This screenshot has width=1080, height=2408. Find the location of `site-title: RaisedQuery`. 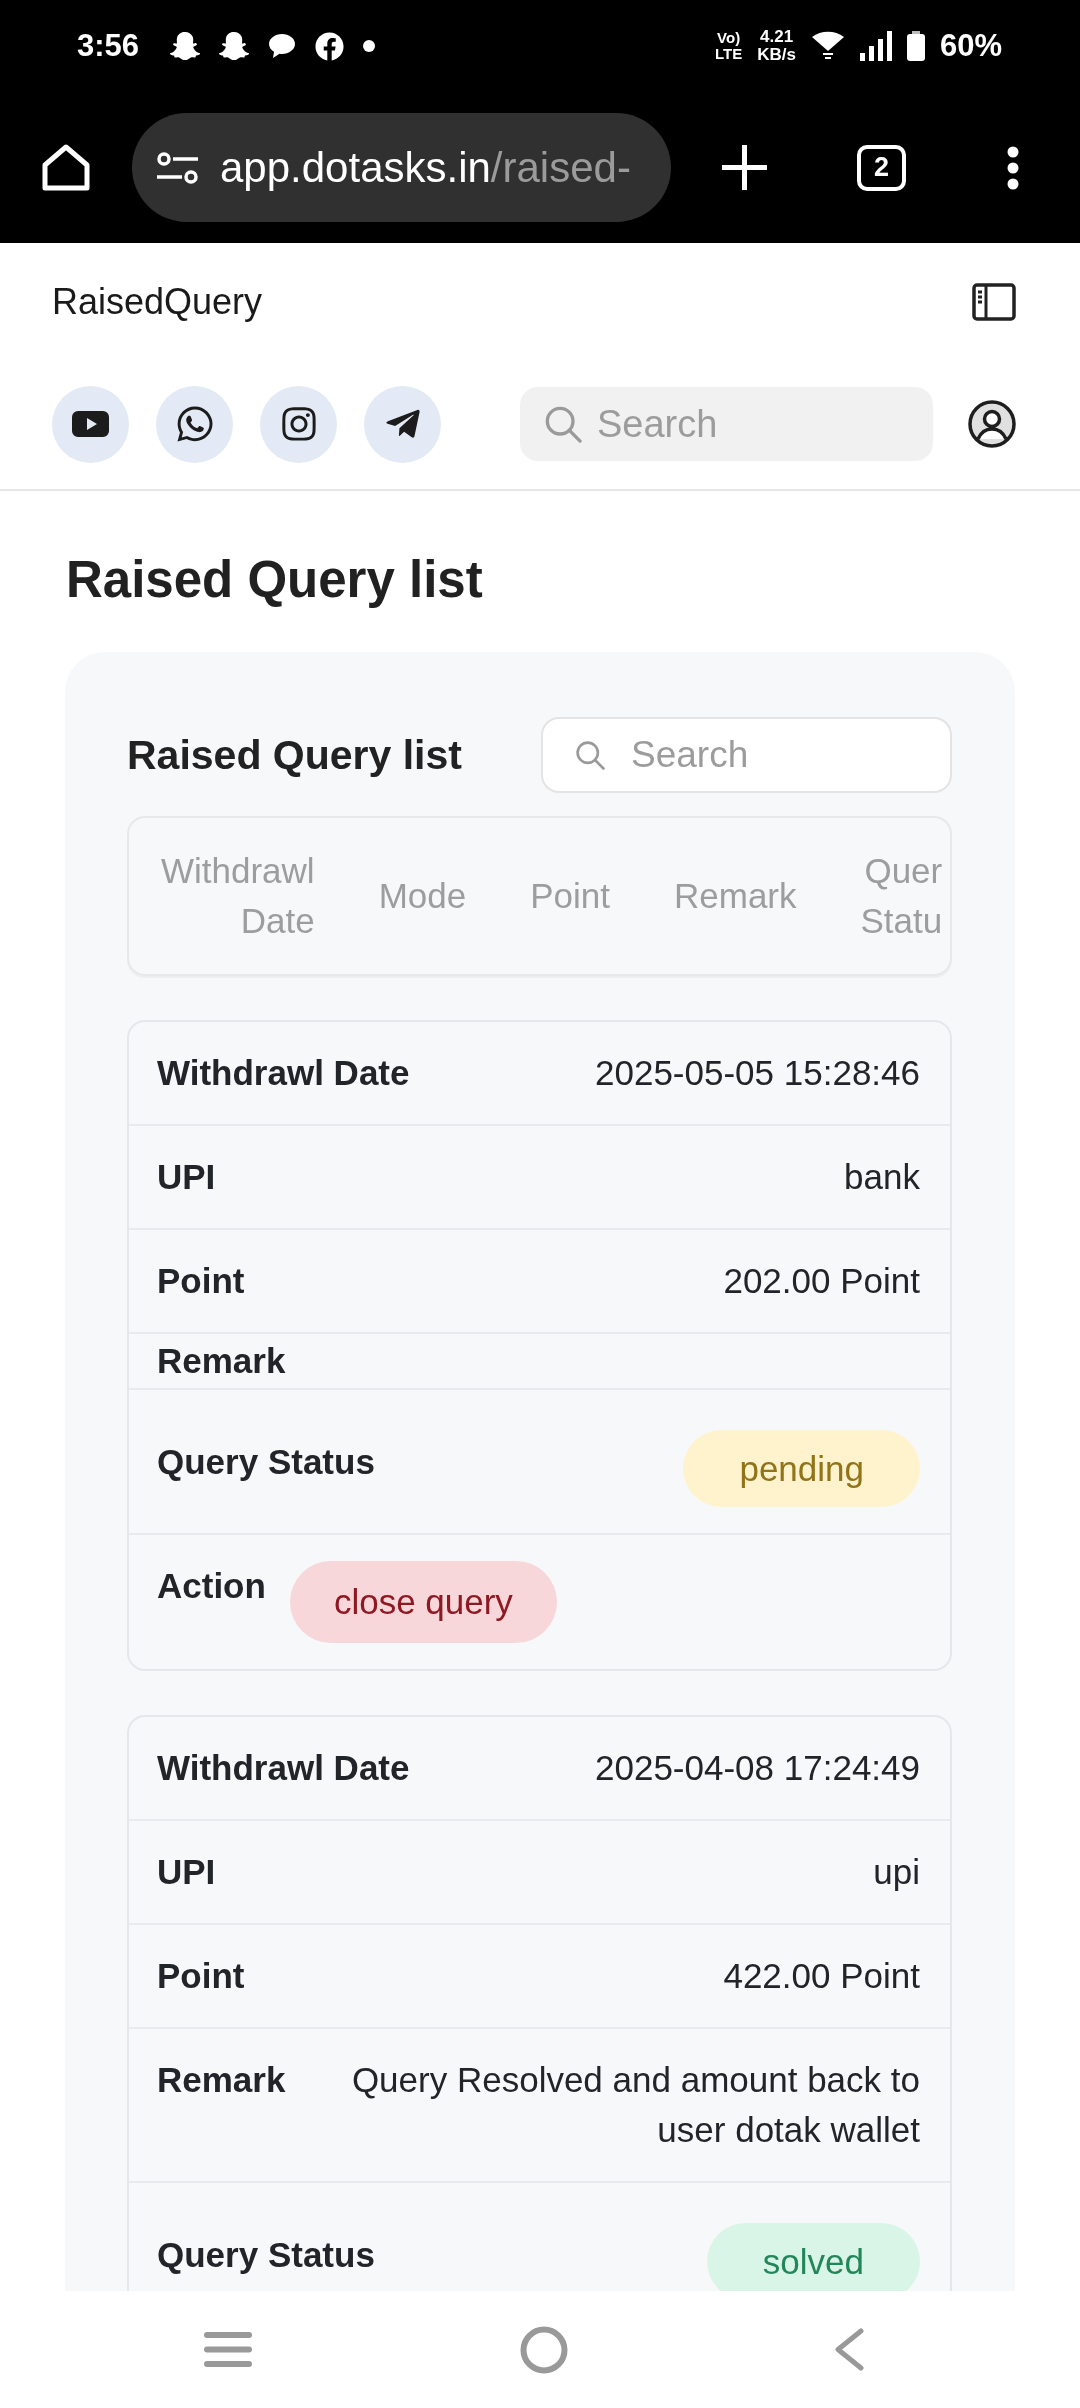

site-title: RaisedQuery is located at coordinates (157, 302).